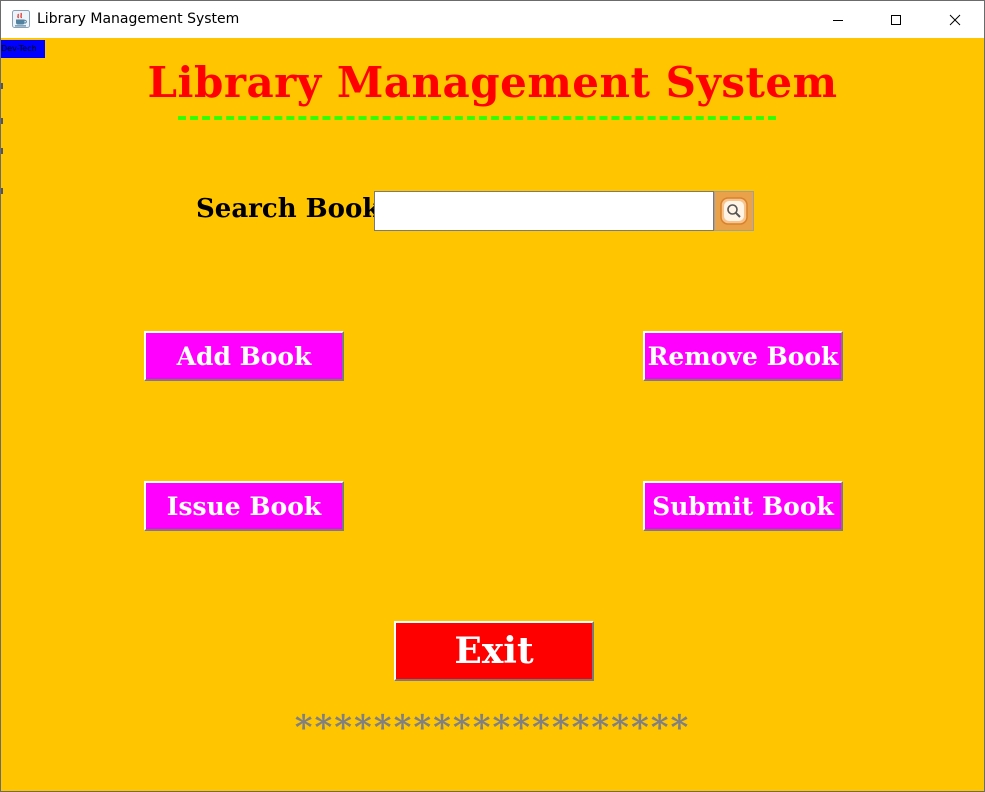 This screenshot has width=985, height=792. Describe the element at coordinates (244, 506) in the screenshot. I see `issue-book-button: Issue Book` at that location.